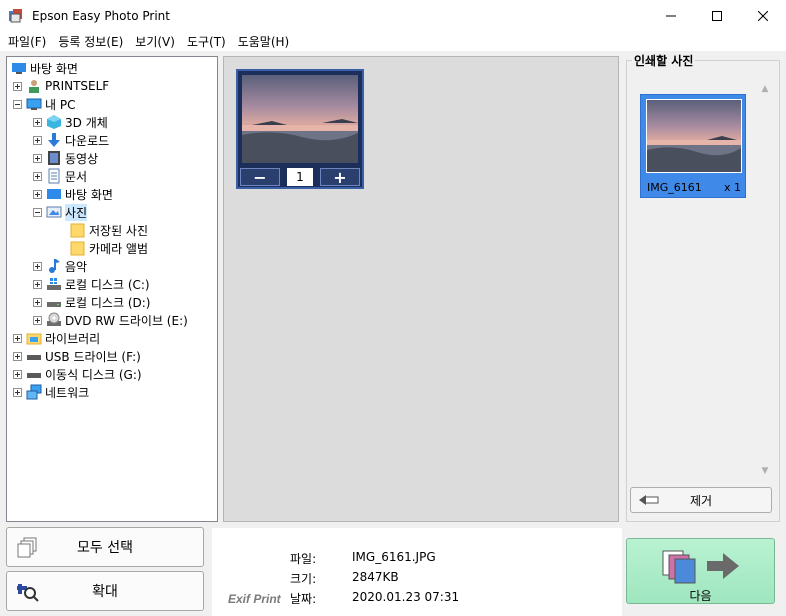 The image size is (786, 616). I want to click on tree-item-saved-pictures: 저장된 사진, so click(109, 230).